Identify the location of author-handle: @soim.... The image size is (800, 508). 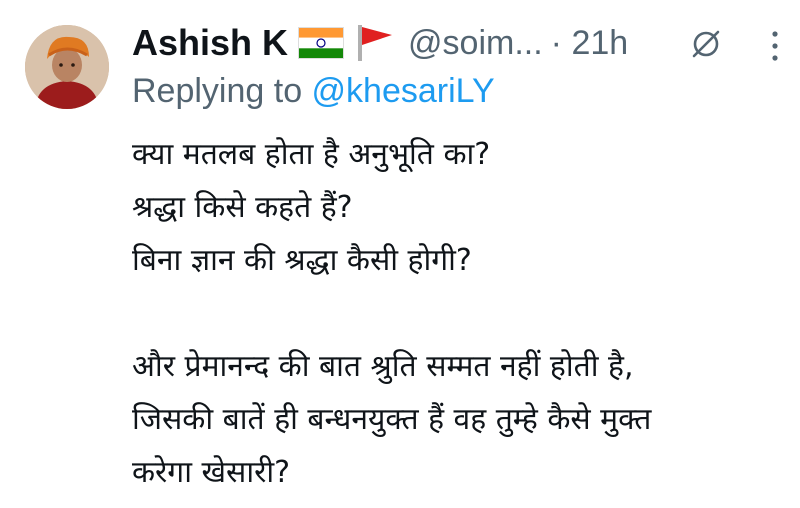
(475, 43).